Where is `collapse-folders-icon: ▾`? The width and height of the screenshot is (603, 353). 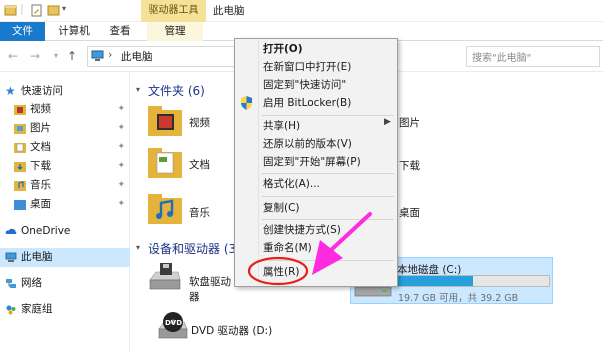 collapse-folders-icon: ▾ is located at coordinates (138, 89).